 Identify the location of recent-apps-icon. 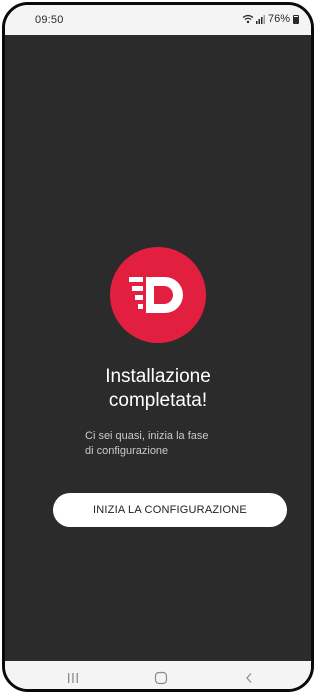
(73, 678).